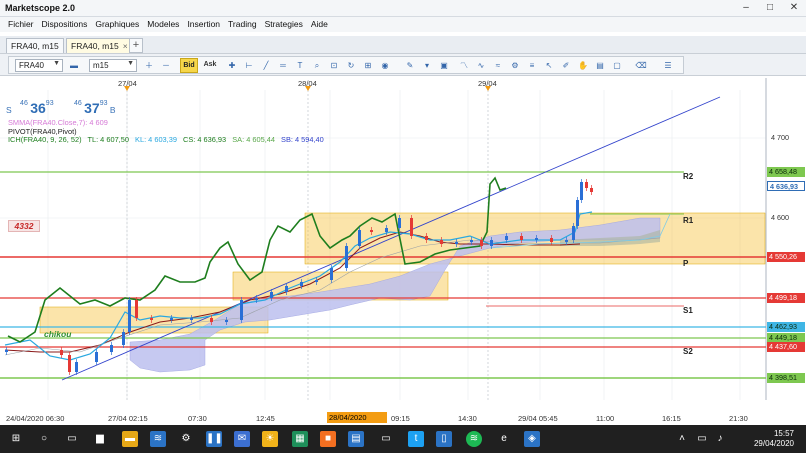 This screenshot has height=453, width=806. I want to click on sell-label: S, so click(9, 110).